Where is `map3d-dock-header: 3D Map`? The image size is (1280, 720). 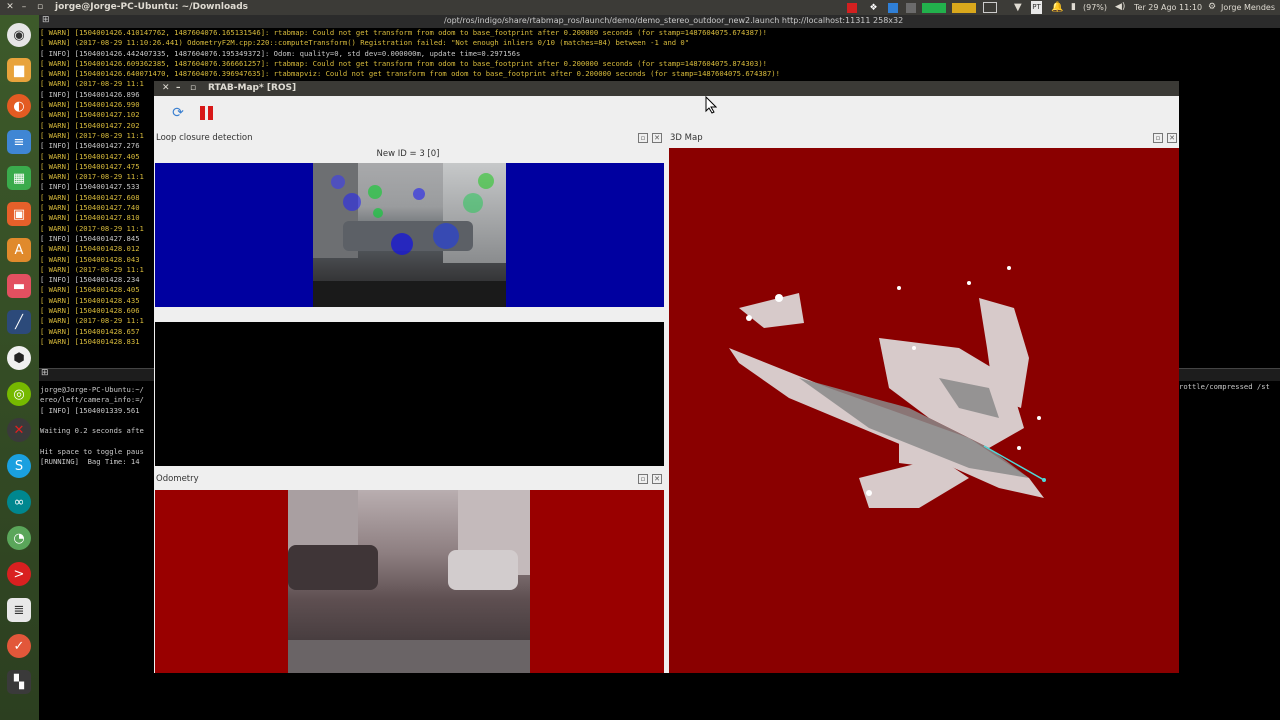 map3d-dock-header: 3D Map is located at coordinates (924, 138).